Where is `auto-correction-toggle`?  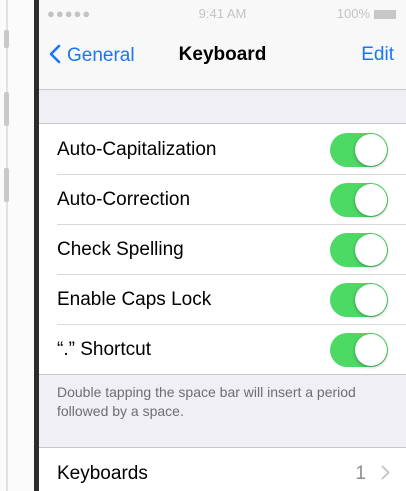 auto-correction-toggle is located at coordinates (359, 200).